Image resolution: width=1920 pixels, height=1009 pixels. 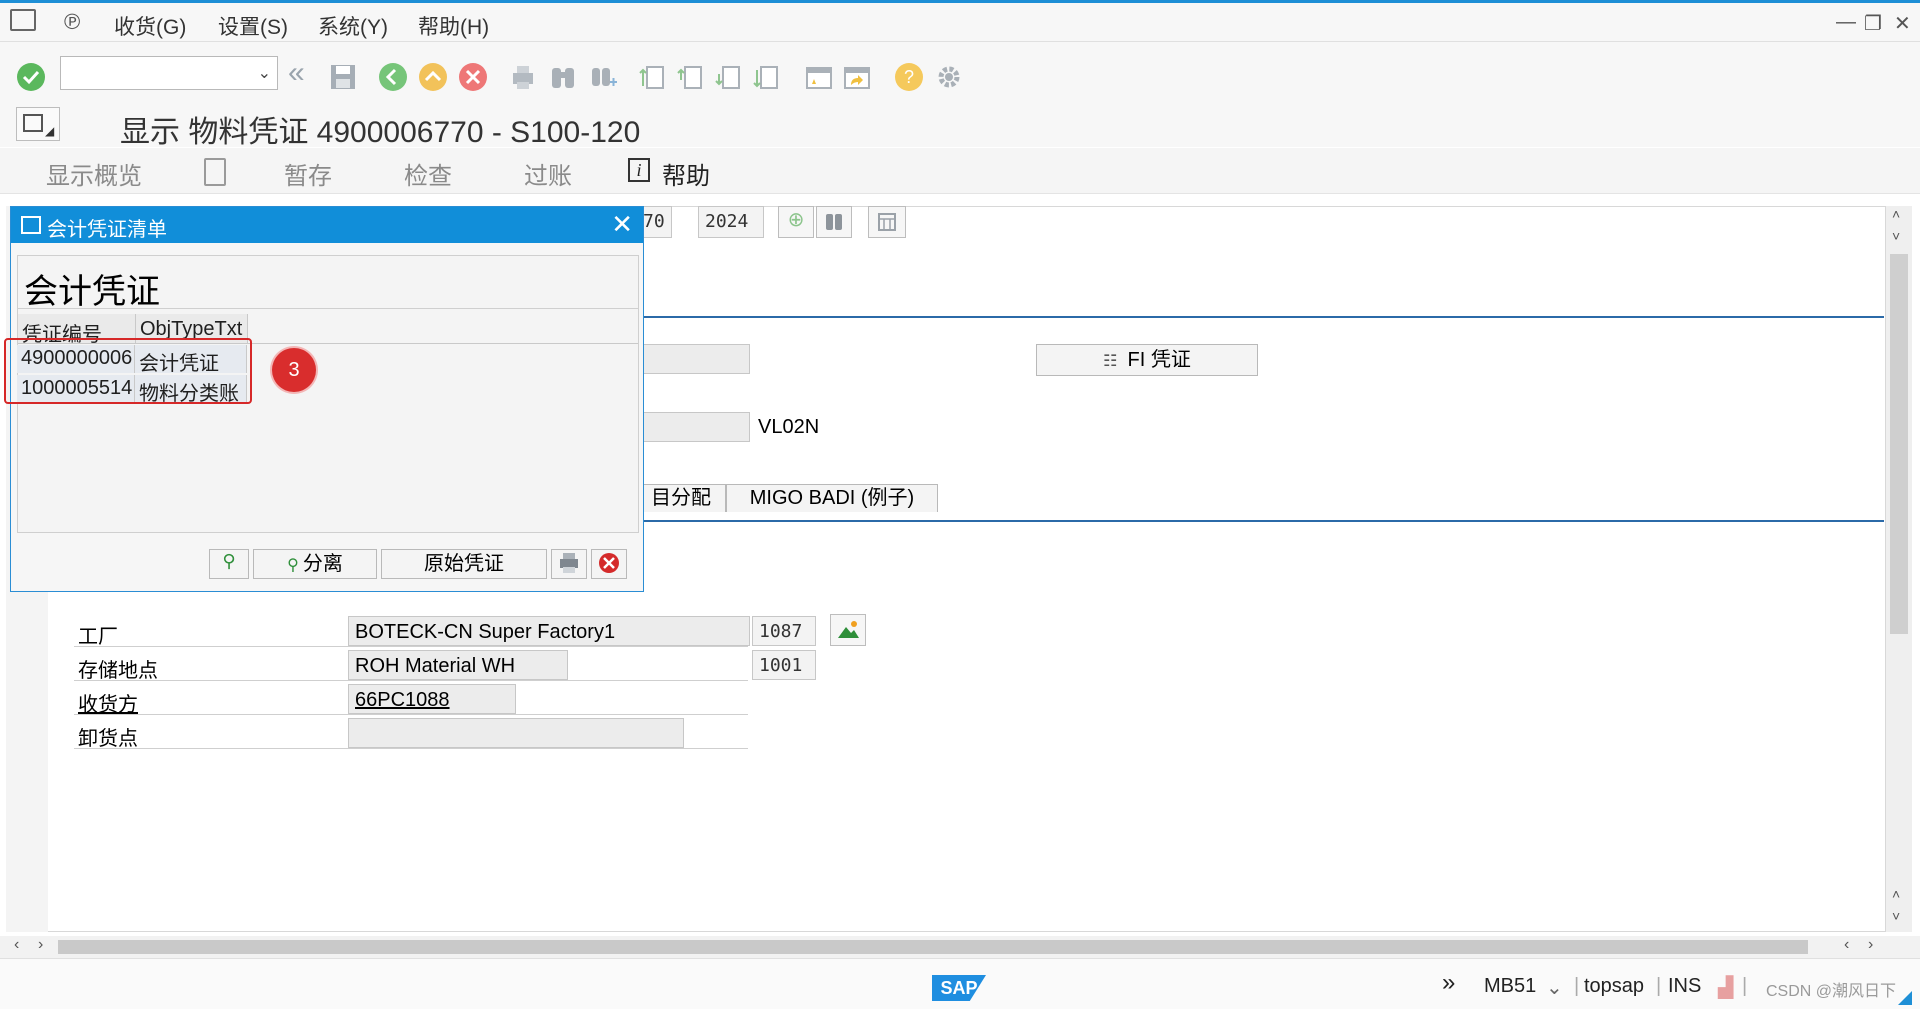 What do you see at coordinates (1685, 986) in the screenshot?
I see `insert-mode-label: INS` at bounding box center [1685, 986].